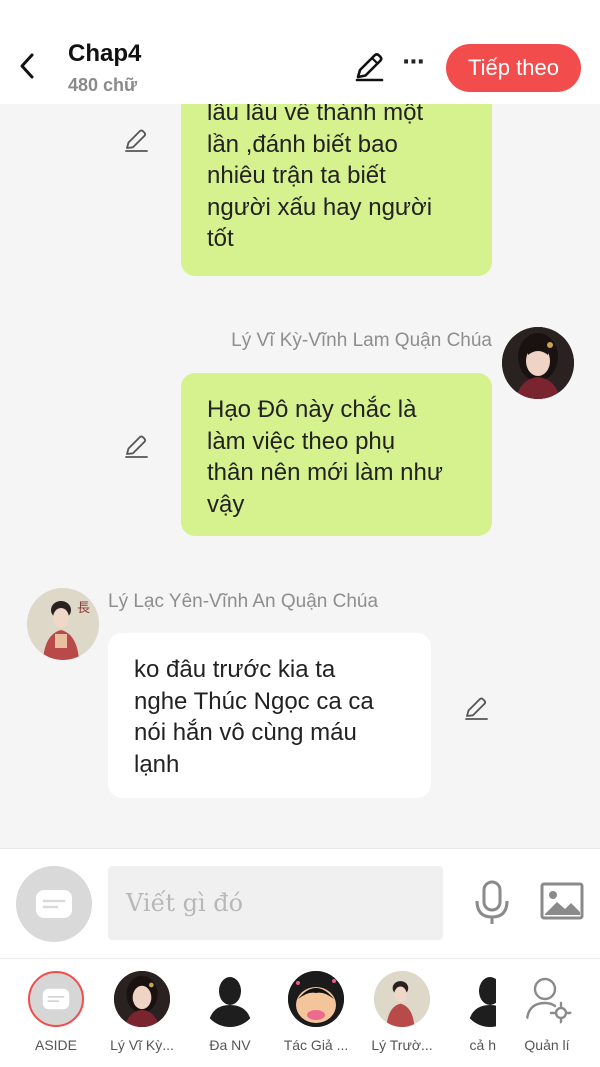  What do you see at coordinates (243, 601) in the screenshot?
I see `sender-name: Lý Lạc Yên-Vĩnh An Quận Chúa` at bounding box center [243, 601].